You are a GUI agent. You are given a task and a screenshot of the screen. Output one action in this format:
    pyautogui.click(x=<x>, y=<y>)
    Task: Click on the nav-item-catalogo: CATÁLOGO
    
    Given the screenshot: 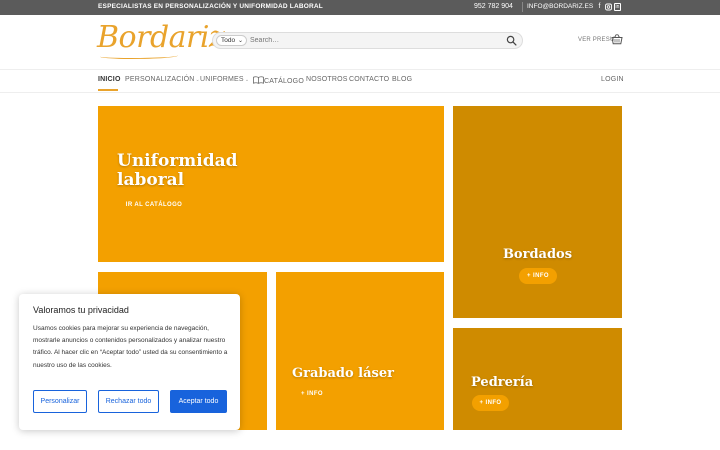 What is the action you would take?
    pyautogui.click(x=278, y=80)
    